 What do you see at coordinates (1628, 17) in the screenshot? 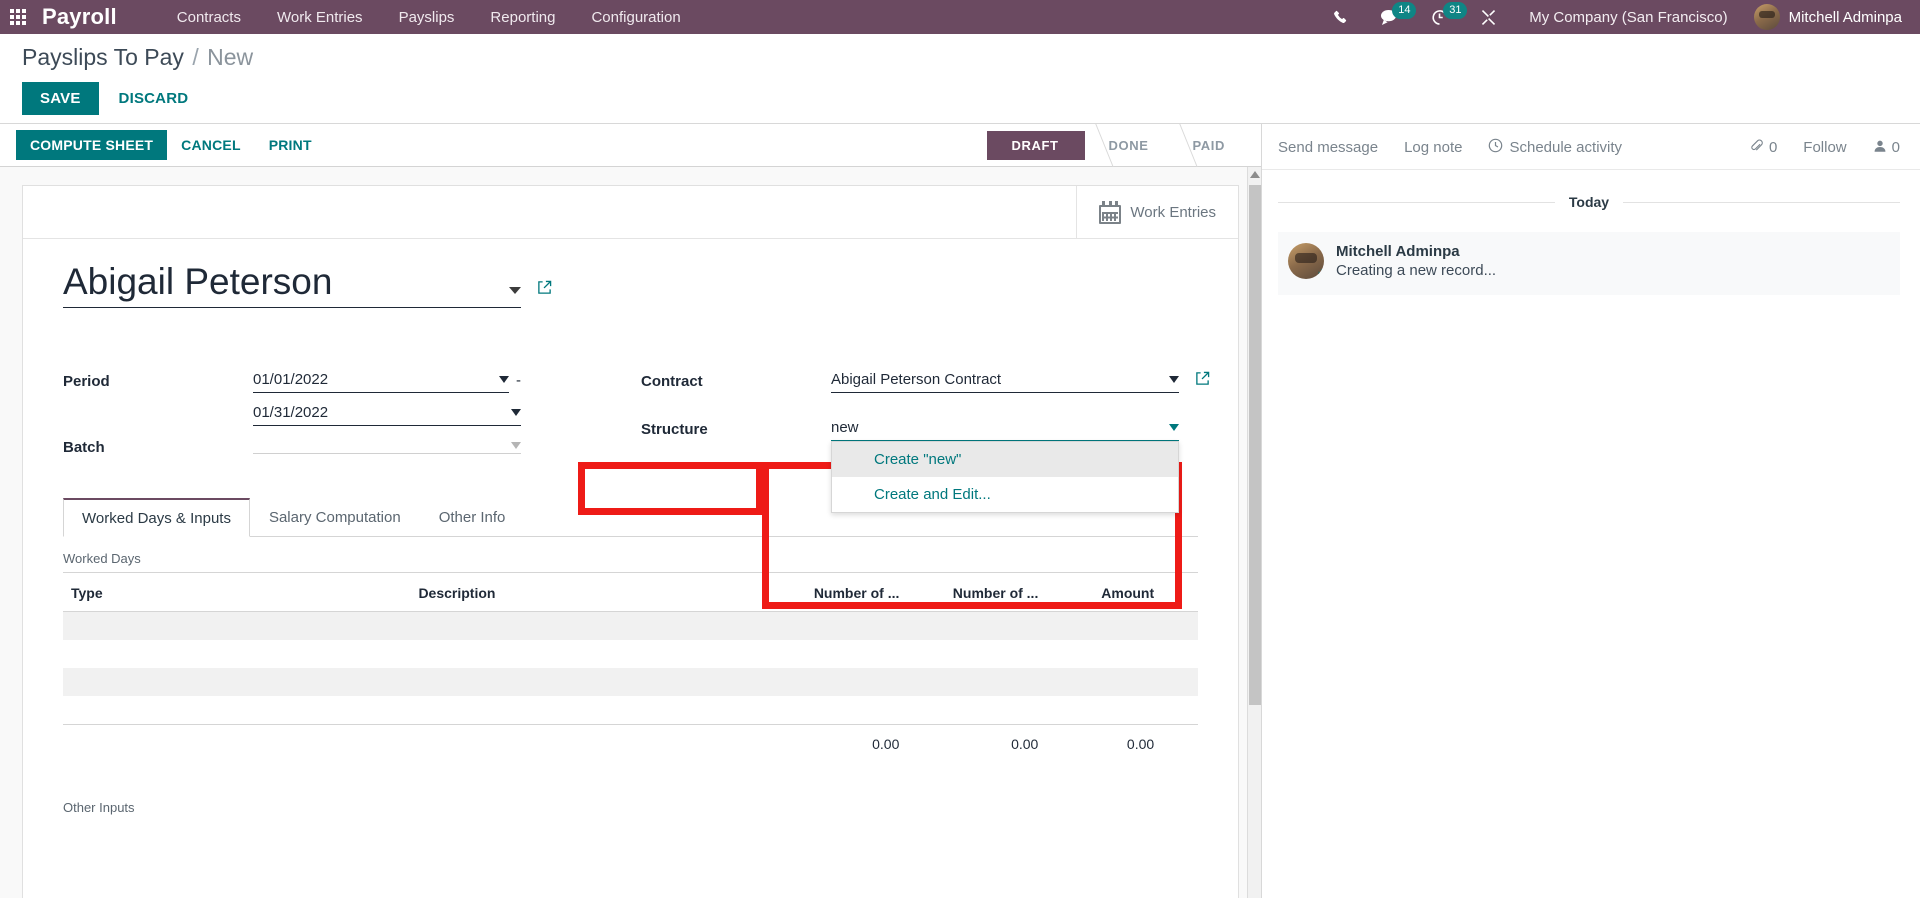
I see `company-switcher: My Company (San Francisco)` at bounding box center [1628, 17].